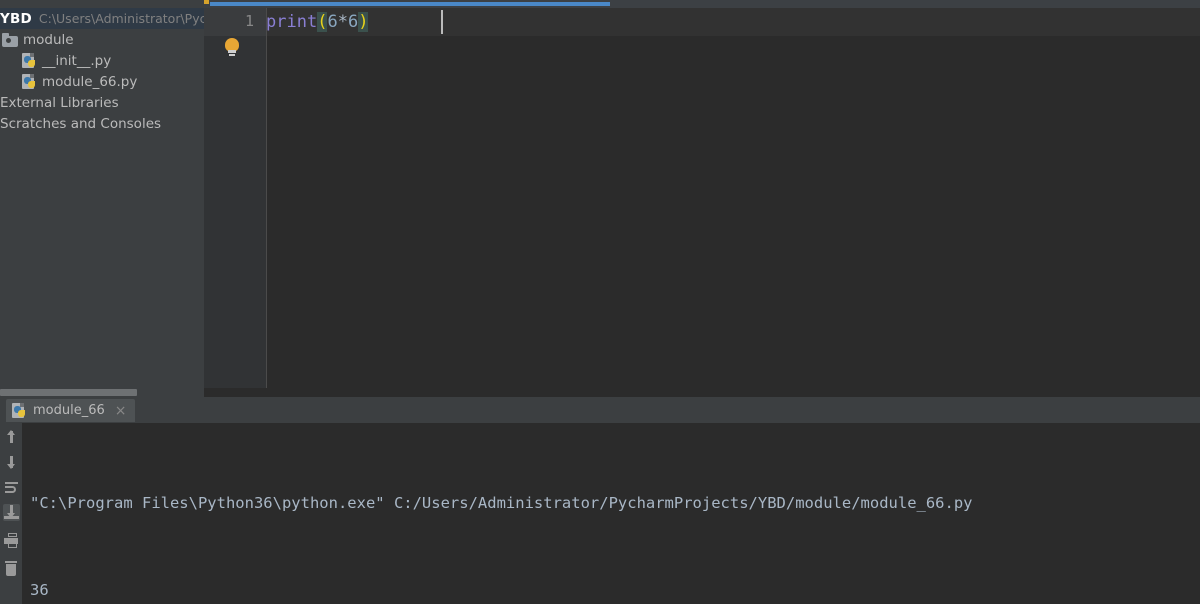  I want to click on token-operator: *, so click(342, 22).